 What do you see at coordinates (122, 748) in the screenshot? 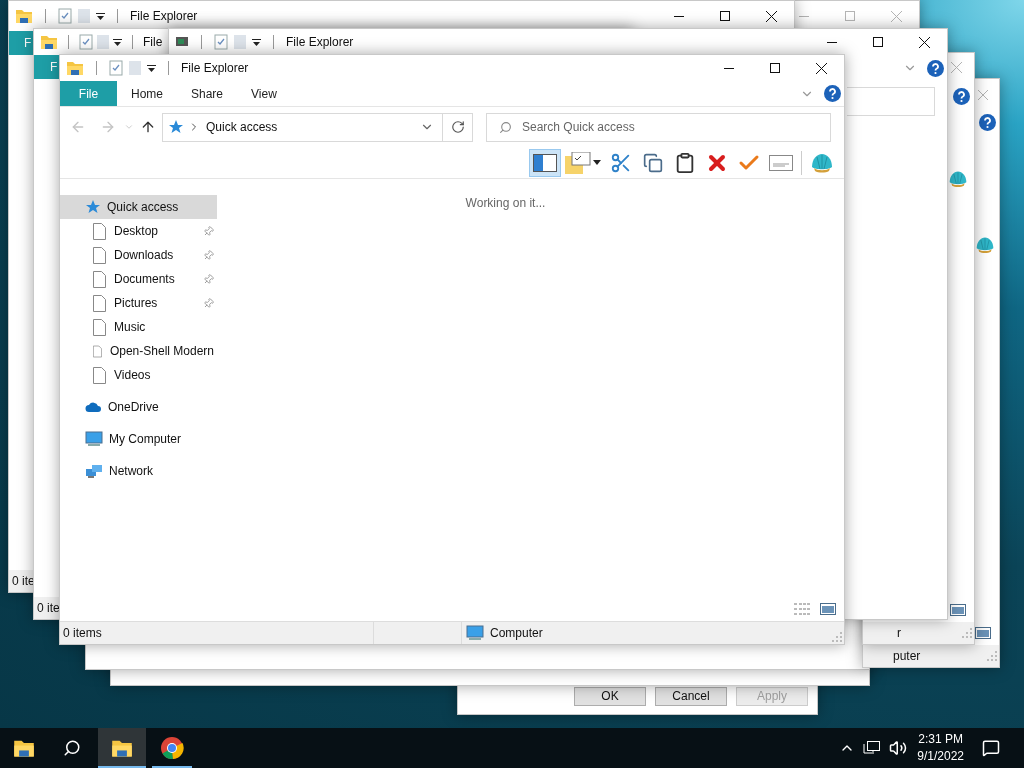
I see `taskbar-button` at bounding box center [122, 748].